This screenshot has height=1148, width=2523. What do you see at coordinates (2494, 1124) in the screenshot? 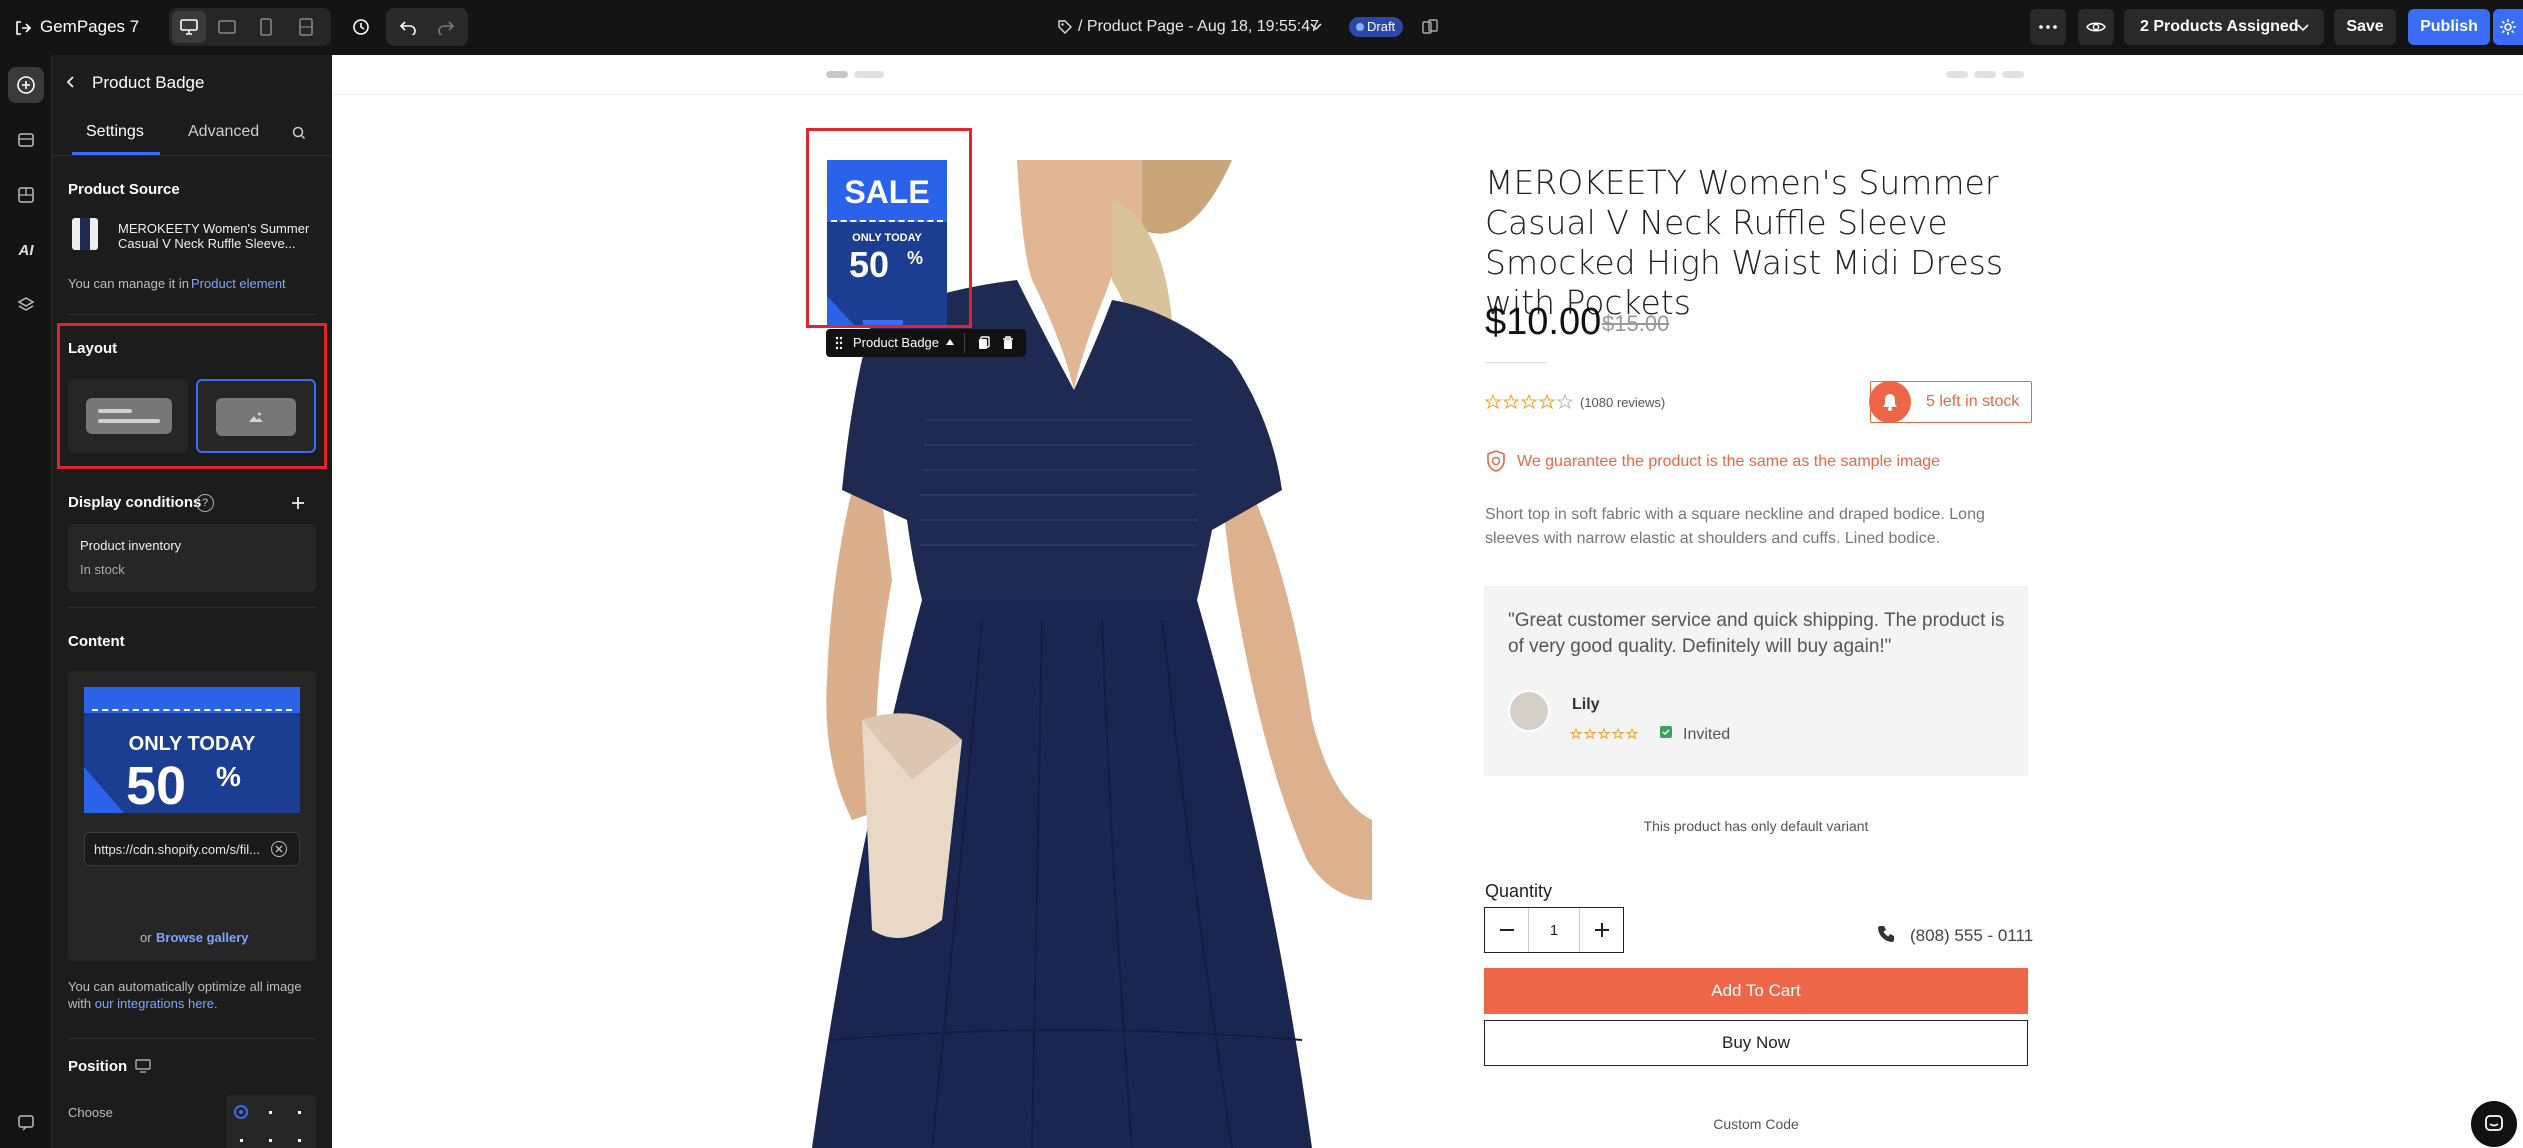
I see `chat-bubble-icon` at bounding box center [2494, 1124].